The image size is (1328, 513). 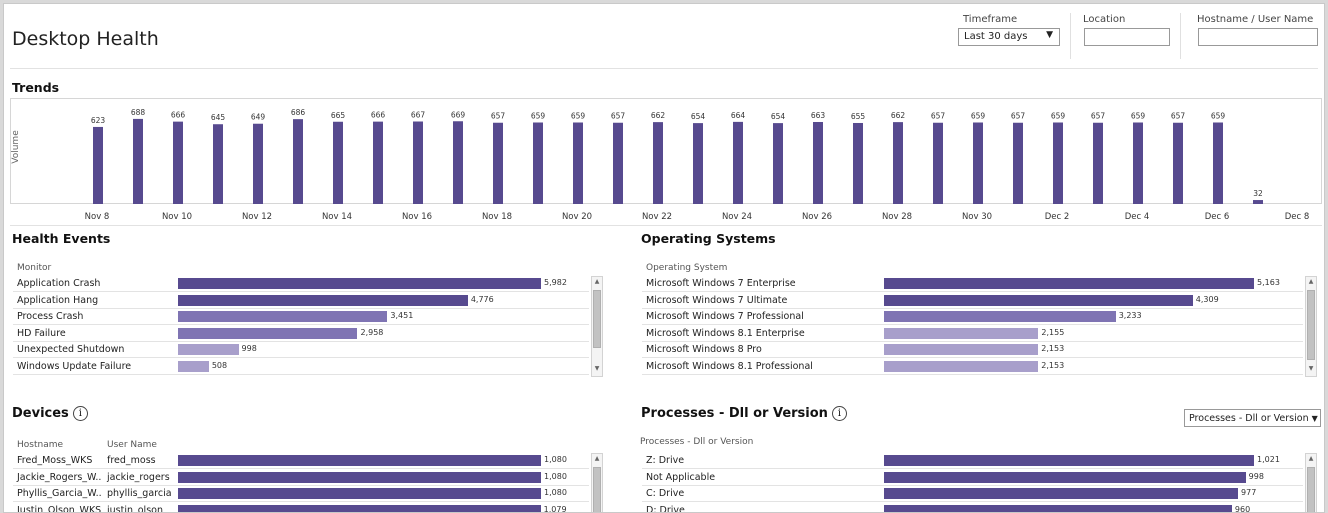 What do you see at coordinates (482, 299) in the screenshot?
I see `row-value: 4,776` at bounding box center [482, 299].